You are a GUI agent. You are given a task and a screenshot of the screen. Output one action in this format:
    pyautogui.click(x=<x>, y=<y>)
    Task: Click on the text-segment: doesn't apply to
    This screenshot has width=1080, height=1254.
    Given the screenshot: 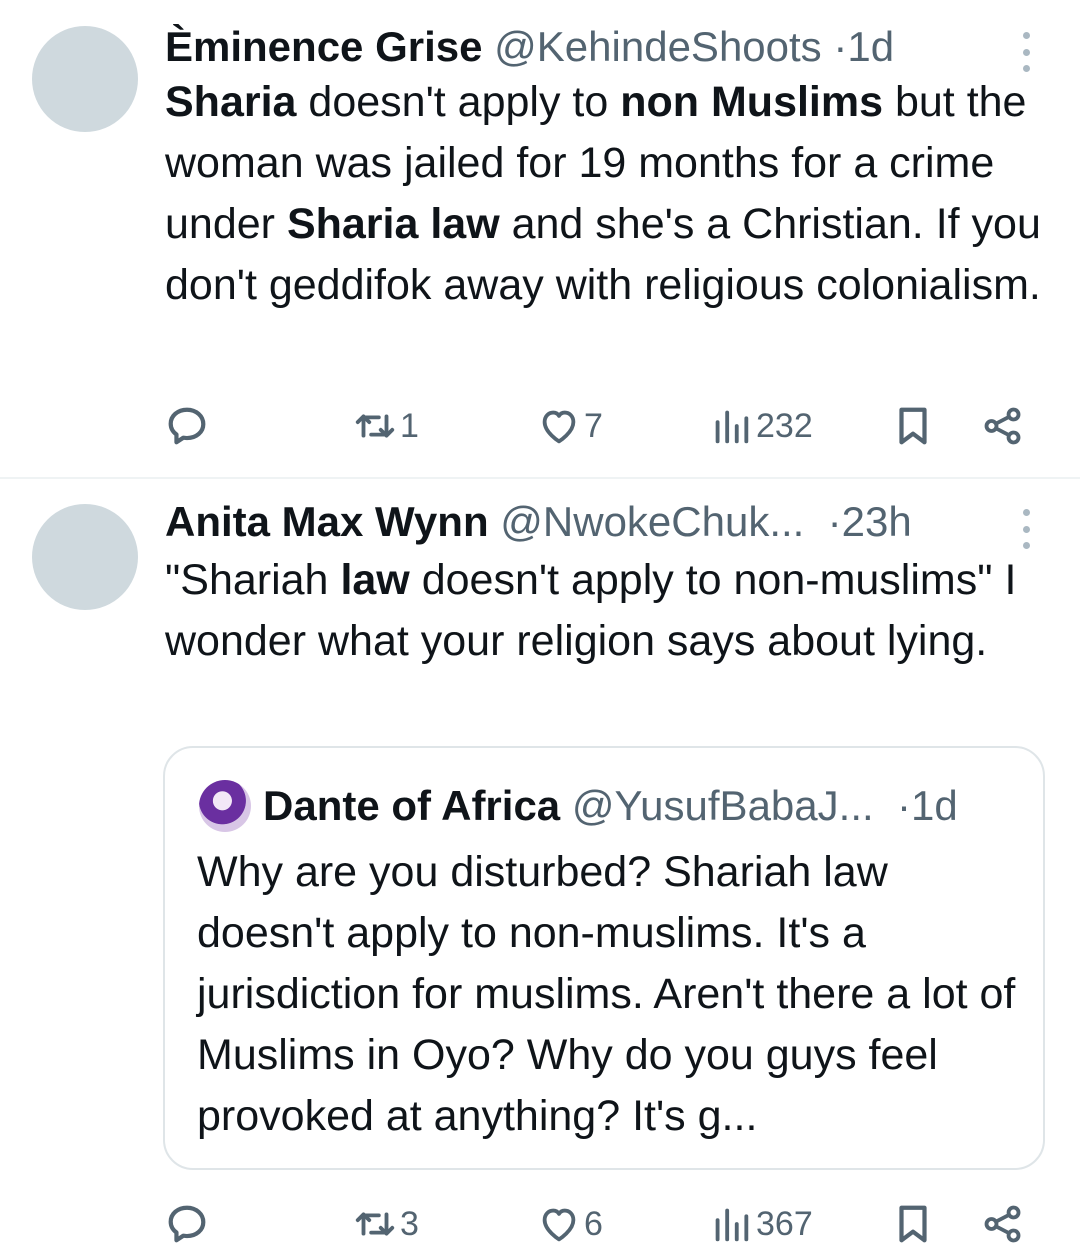 What is the action you would take?
    pyautogui.click(x=458, y=102)
    